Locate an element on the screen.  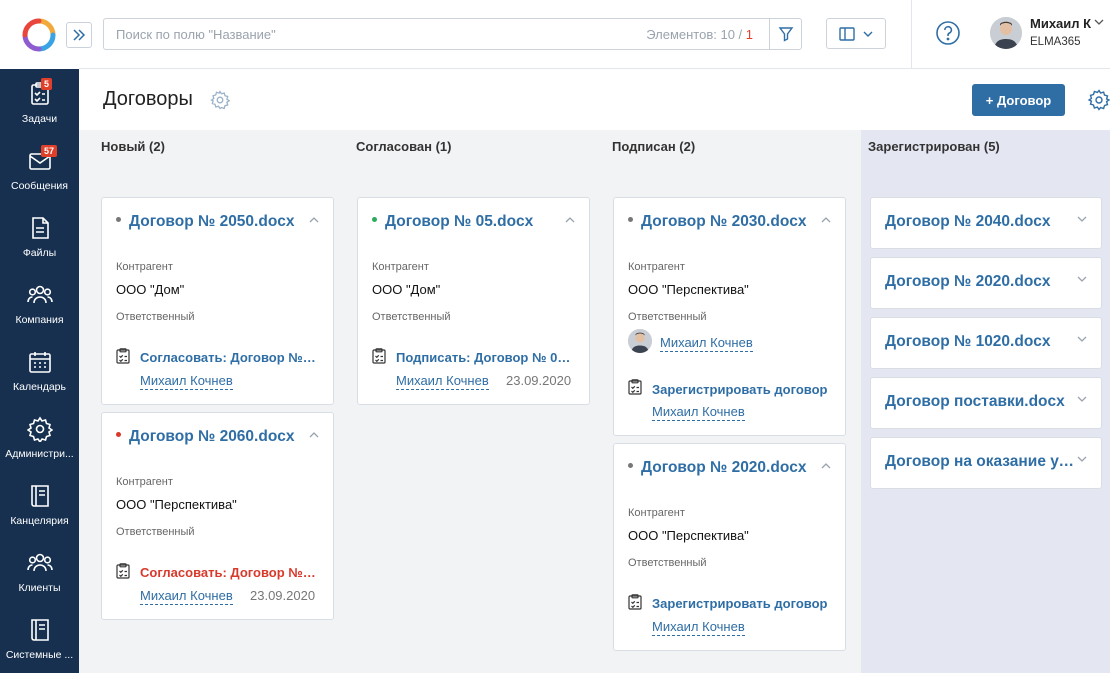
sidebar-item-company: Компания is located at coordinates (39, 303).